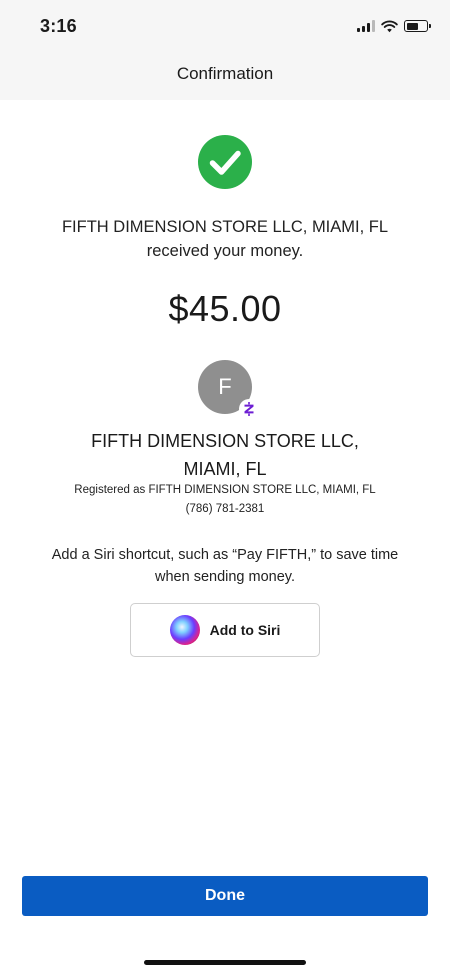 This screenshot has width=450, height=974. Describe the element at coordinates (225, 251) in the screenshot. I see `confirmation-message-line2: received your money.` at that location.